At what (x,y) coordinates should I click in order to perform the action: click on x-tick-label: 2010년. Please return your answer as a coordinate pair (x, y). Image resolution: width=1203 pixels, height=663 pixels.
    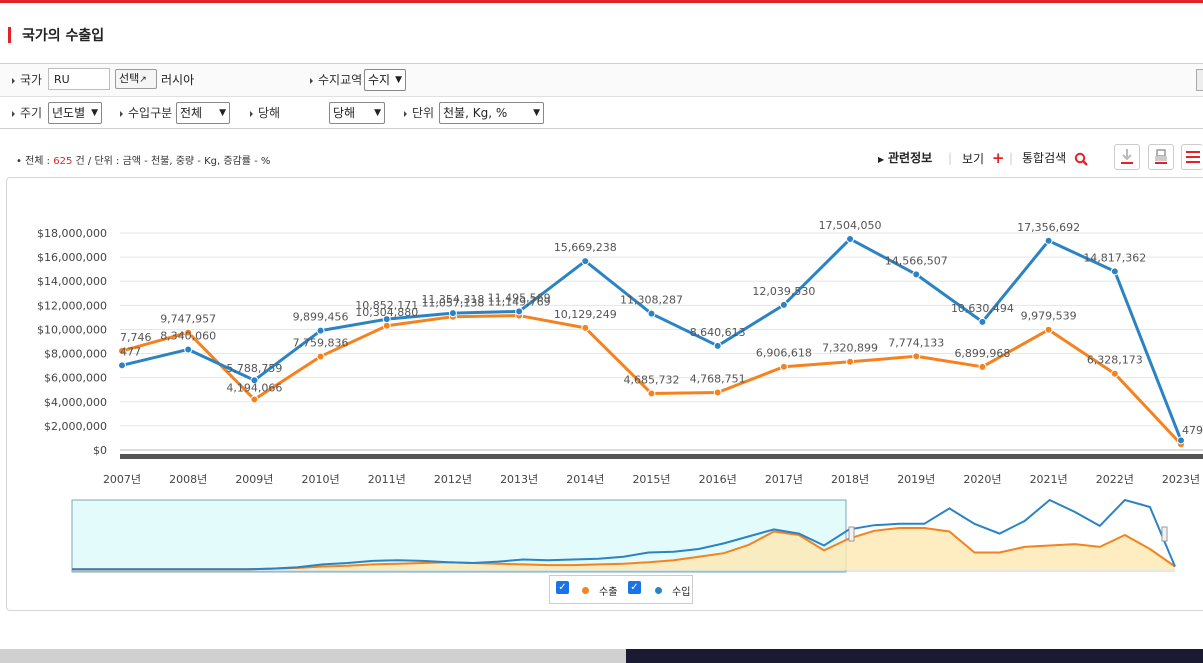
    Looking at the image, I should click on (321, 479).